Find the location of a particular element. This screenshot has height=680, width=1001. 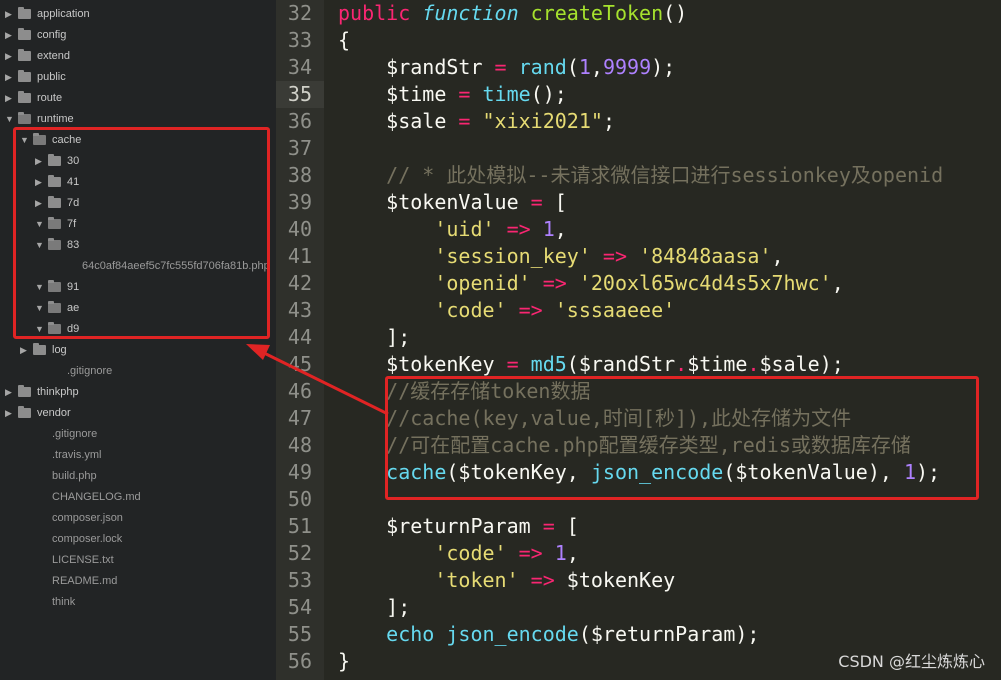

code-line: 34 $randStr = rand(1,9999); is located at coordinates (638, 67).